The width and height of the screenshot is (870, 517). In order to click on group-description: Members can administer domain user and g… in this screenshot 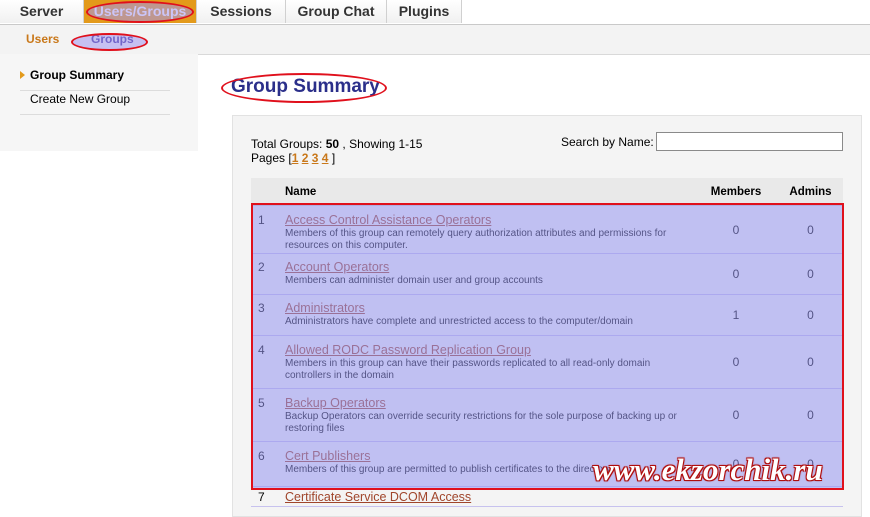, I will do `click(414, 280)`.